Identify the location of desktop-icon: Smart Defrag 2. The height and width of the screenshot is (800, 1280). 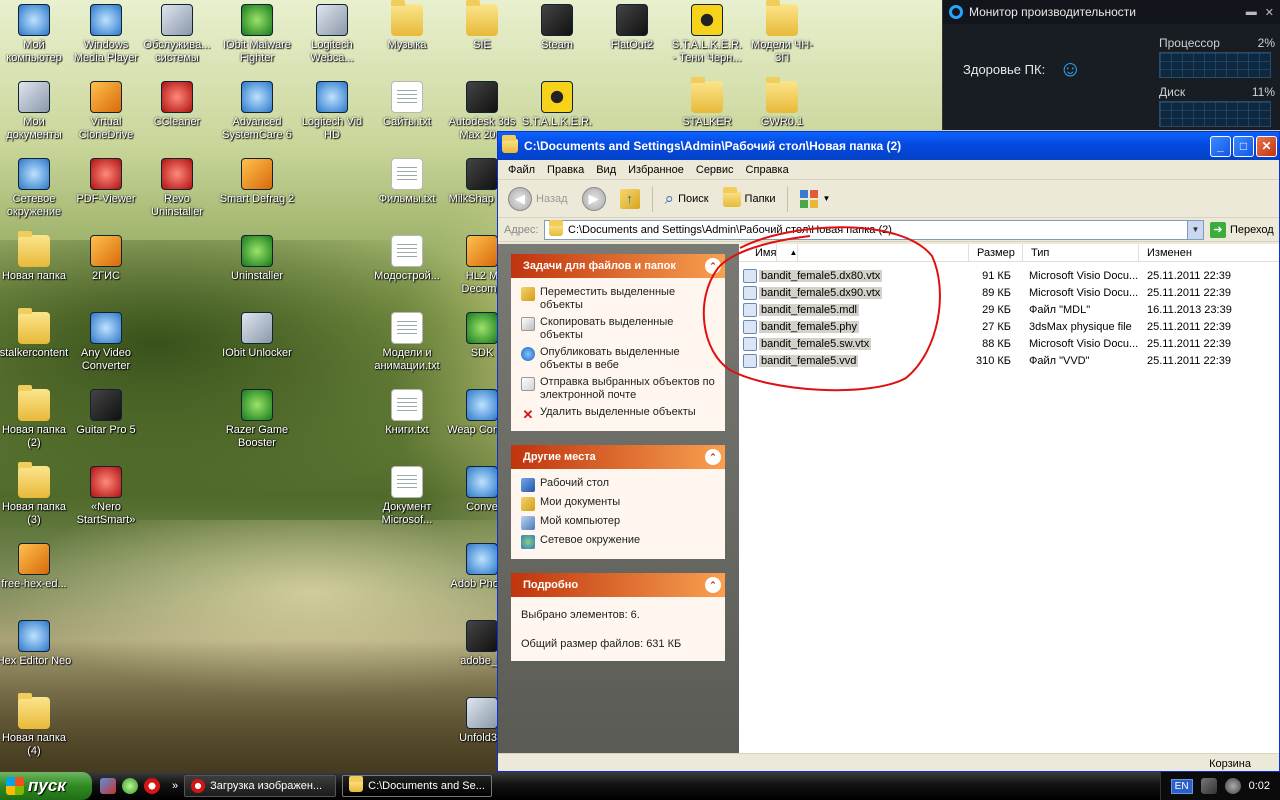
(257, 182).